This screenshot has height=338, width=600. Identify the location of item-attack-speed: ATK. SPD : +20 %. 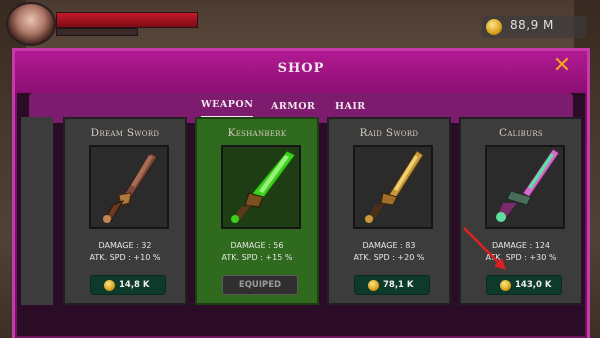
(389, 257).